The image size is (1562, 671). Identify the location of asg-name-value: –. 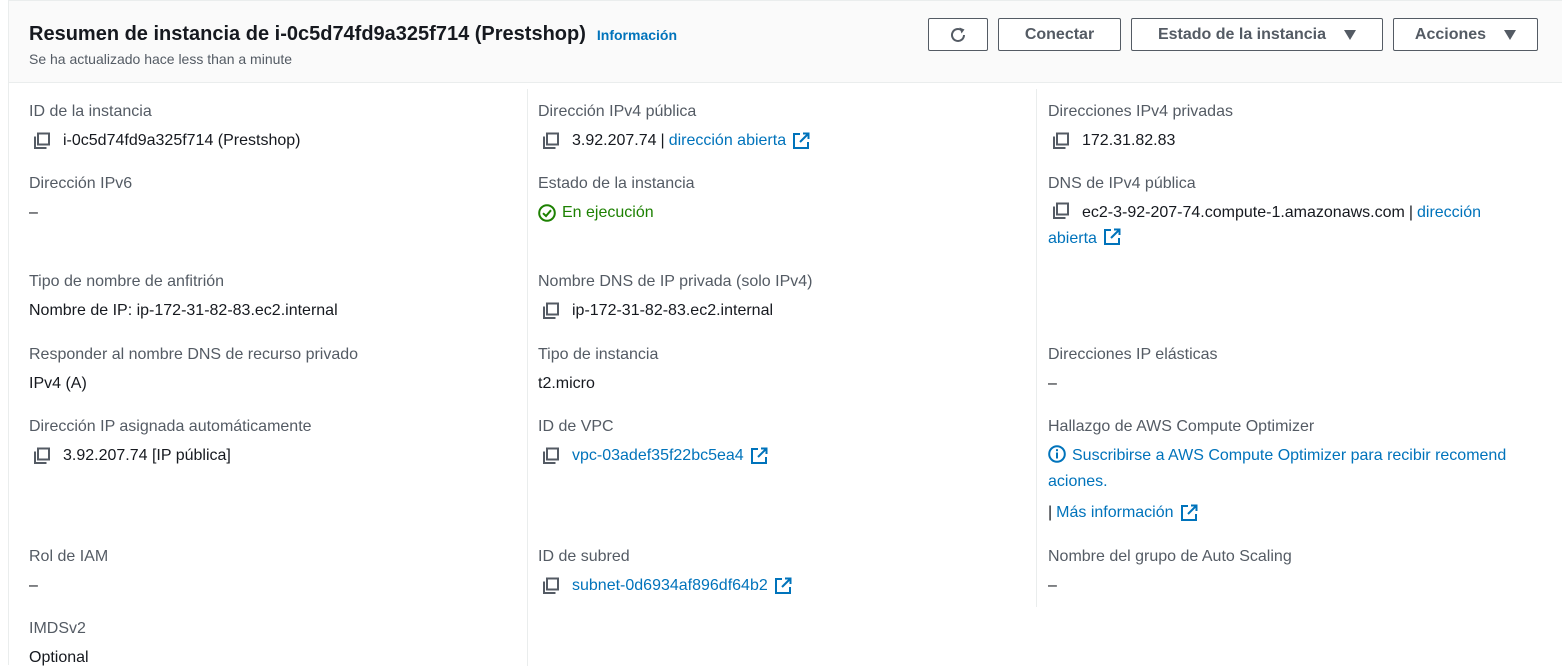
(1052, 585).